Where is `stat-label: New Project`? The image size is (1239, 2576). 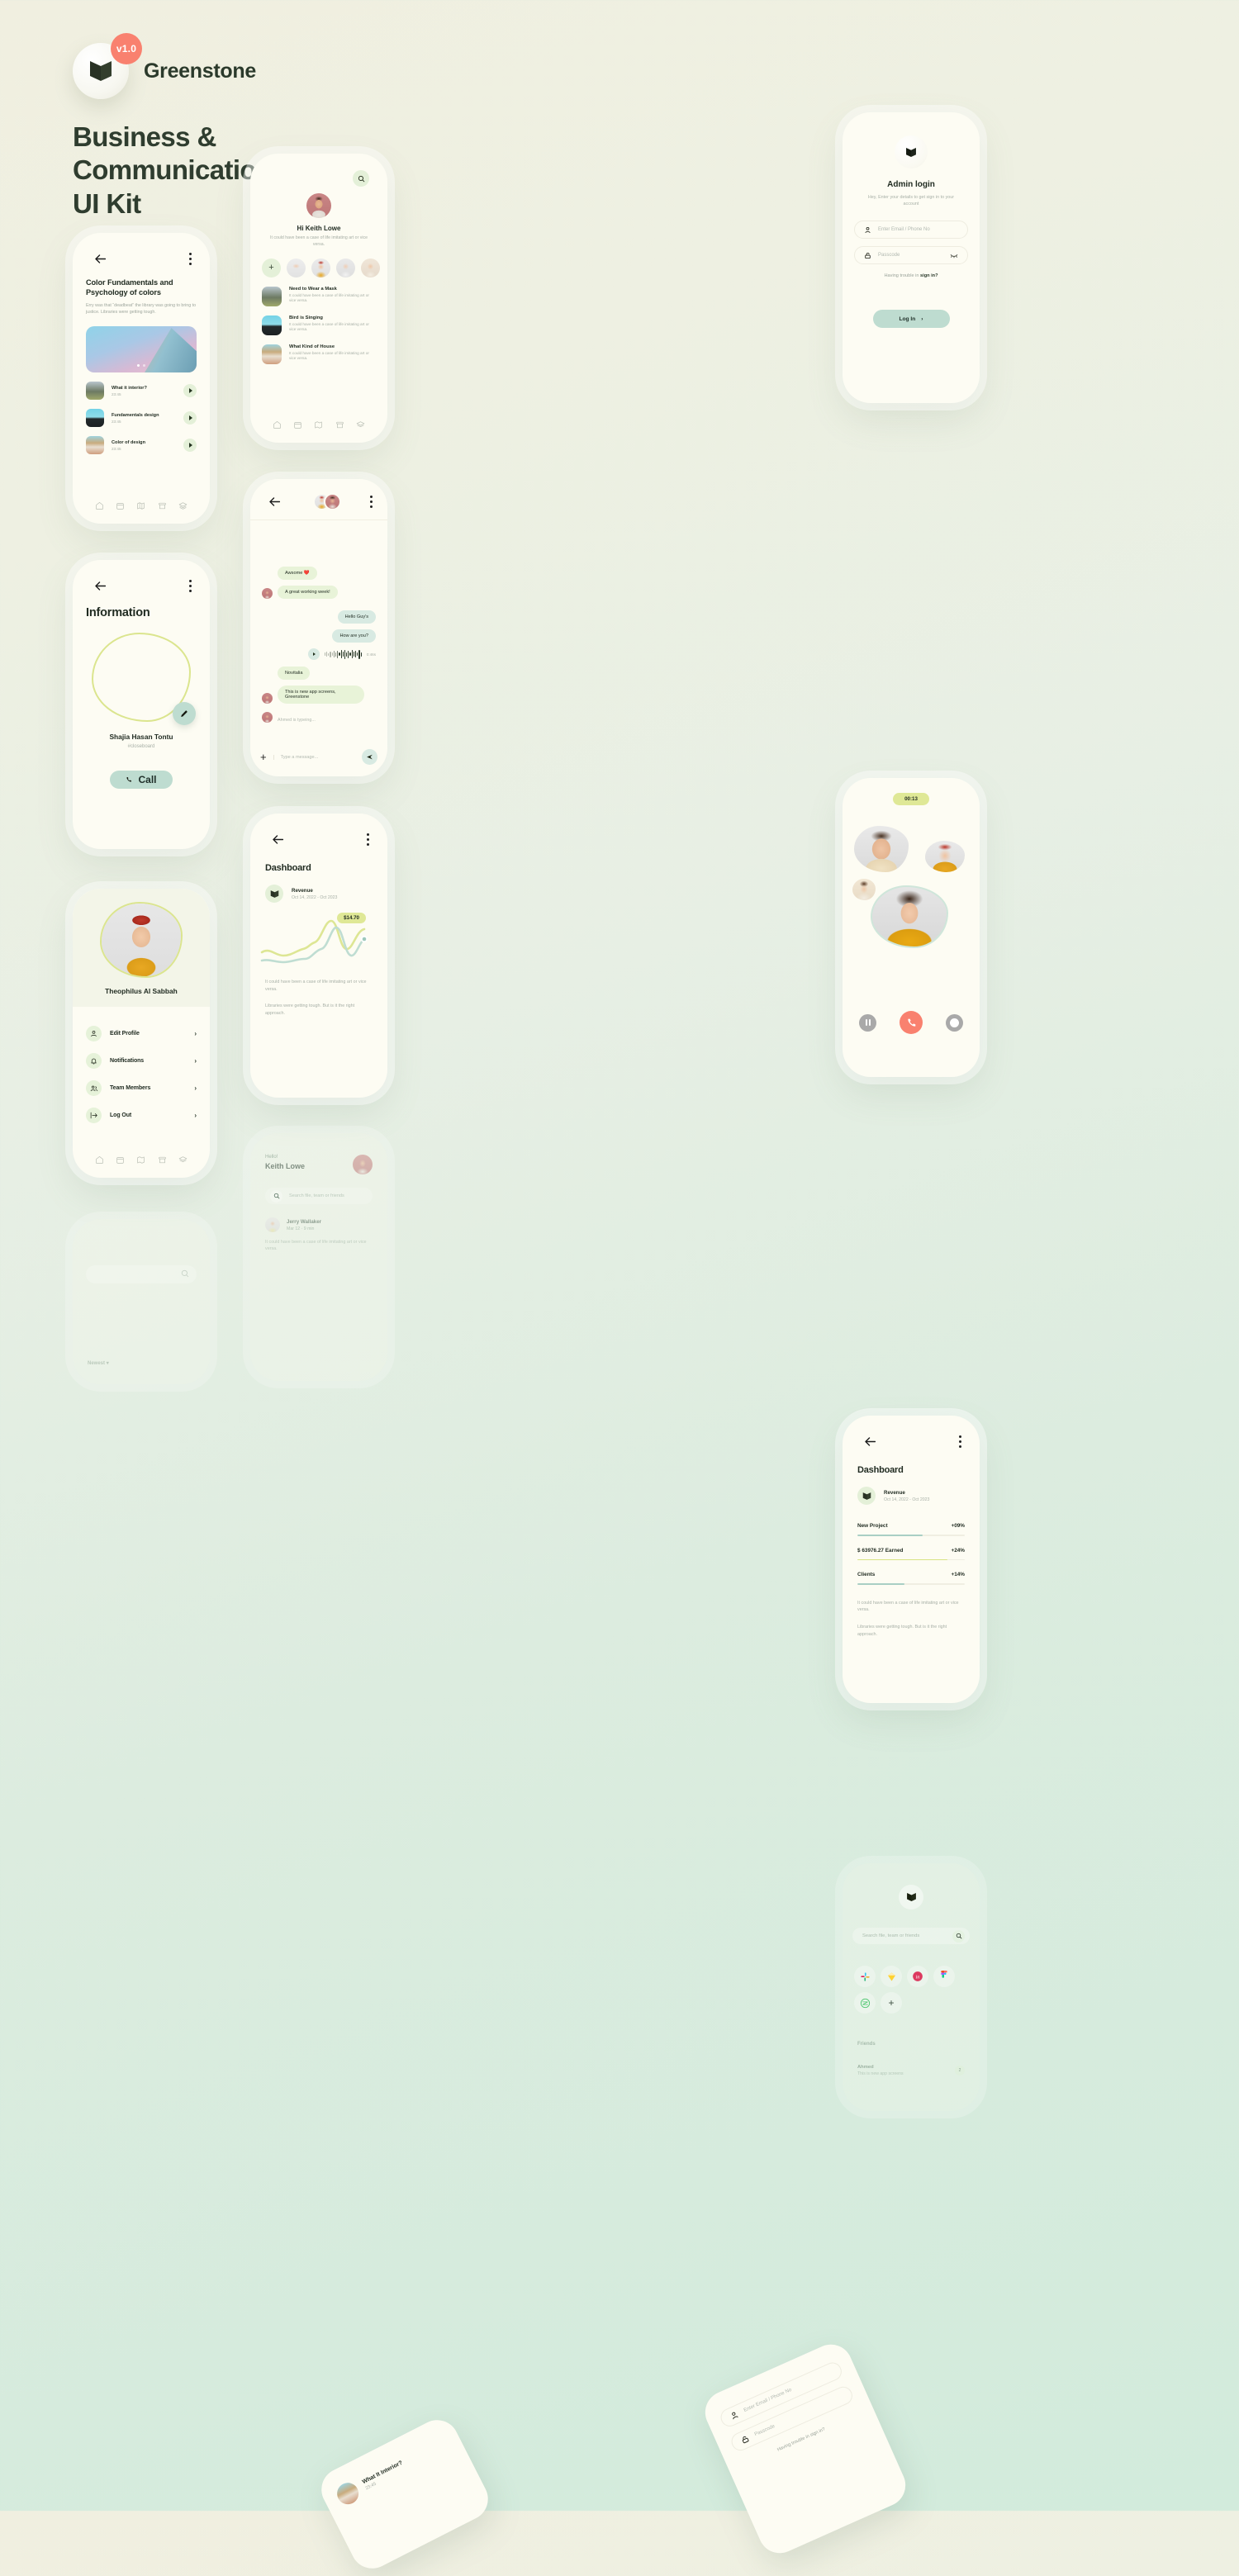 stat-label: New Project is located at coordinates (872, 1526).